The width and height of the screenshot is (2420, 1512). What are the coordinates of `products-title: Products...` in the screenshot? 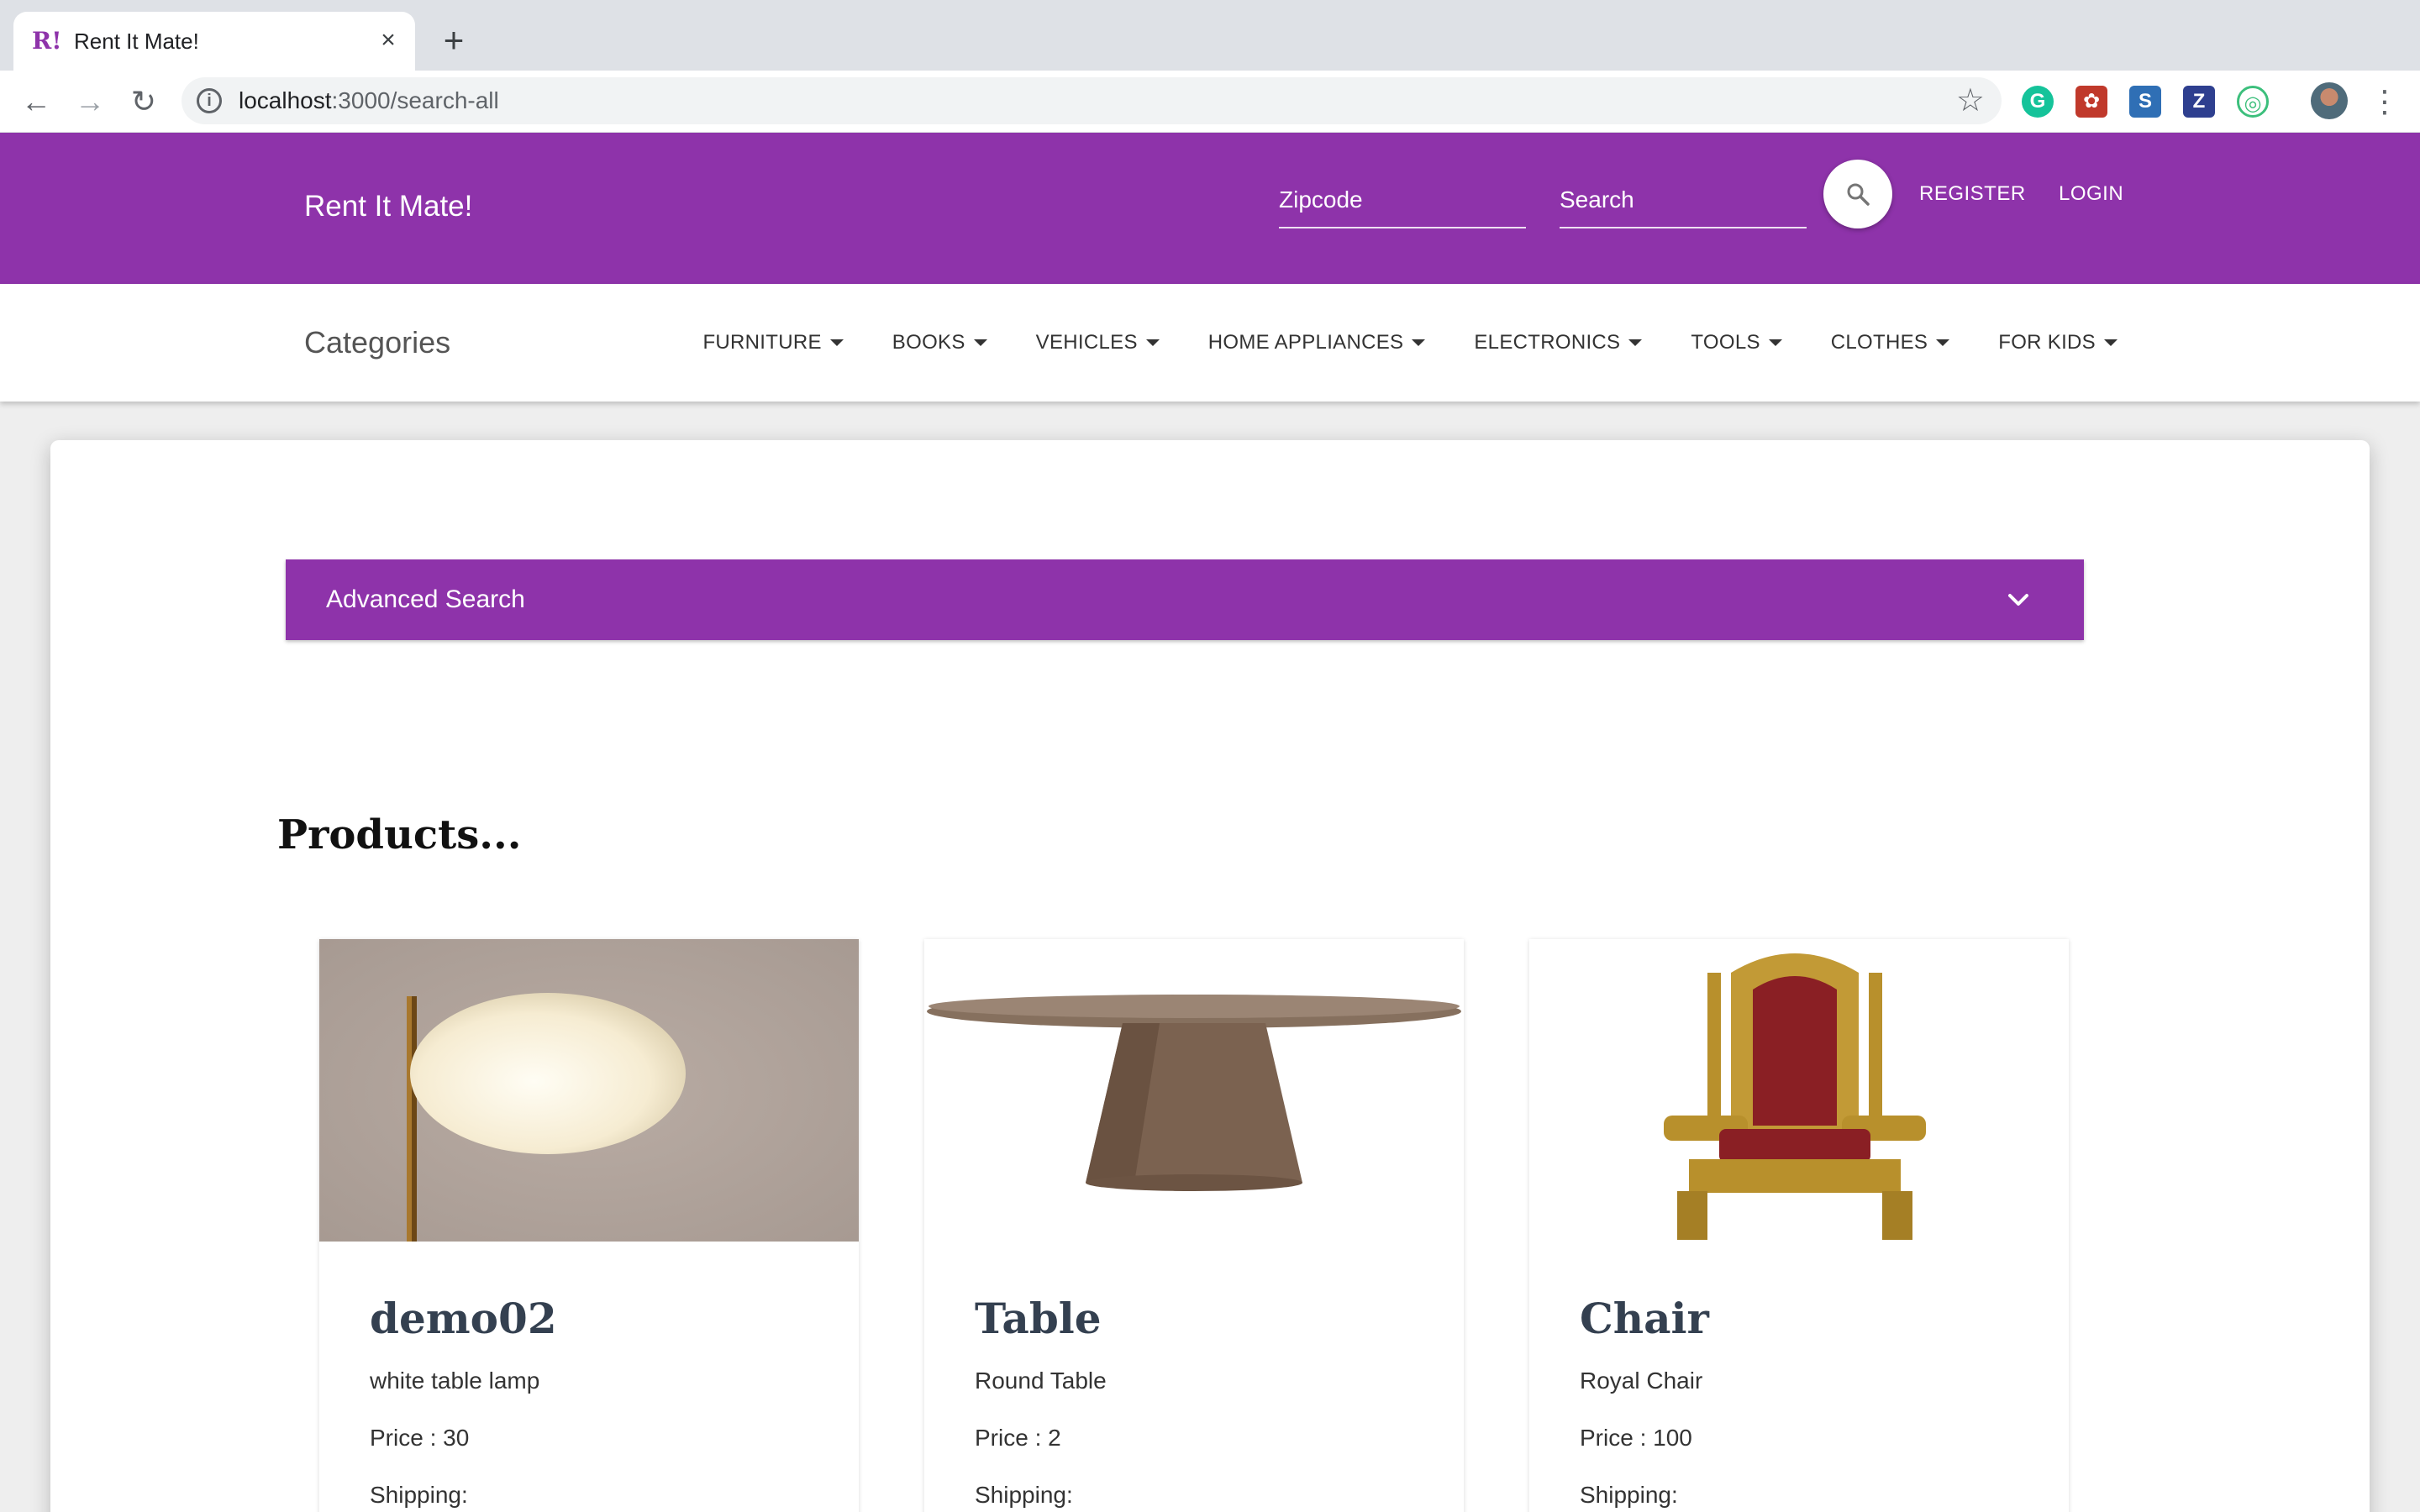 It's located at (399, 834).